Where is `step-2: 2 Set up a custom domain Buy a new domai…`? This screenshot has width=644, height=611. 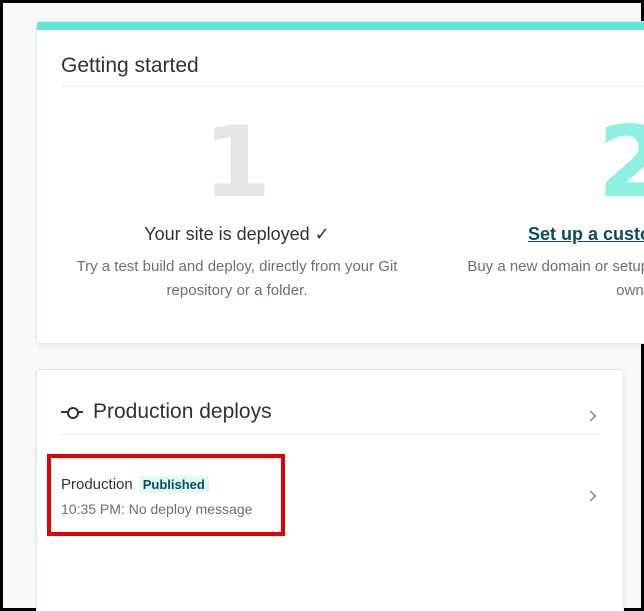 step-2: 2 Set up a custom domain Buy a new domai… is located at coordinates (548, 208).